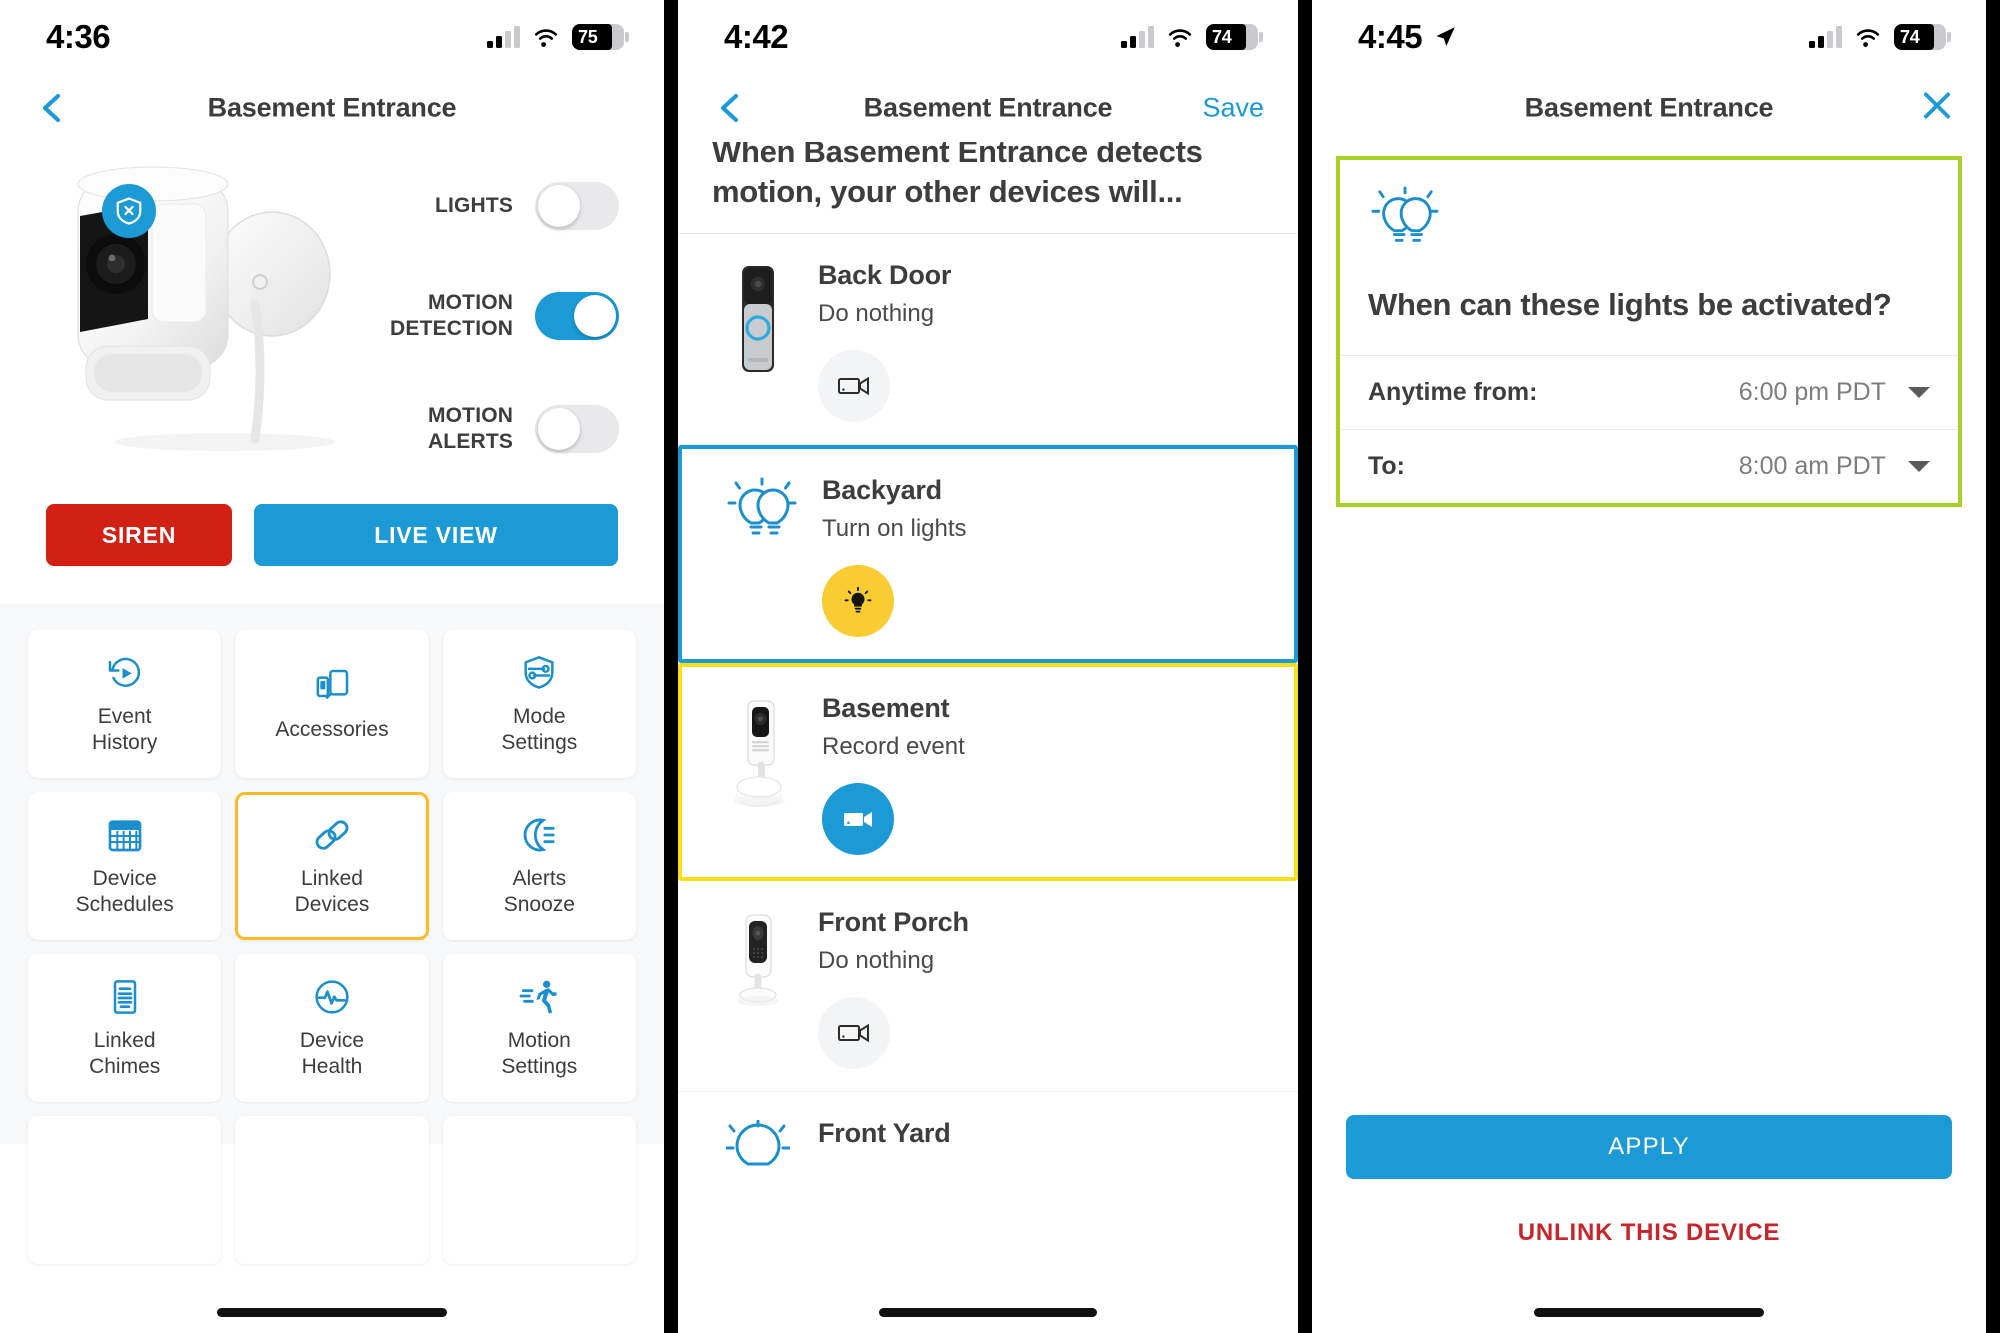 The image size is (2000, 1333). Describe the element at coordinates (125, 704) in the screenshot. I see `tile-event-history: Event History` at that location.